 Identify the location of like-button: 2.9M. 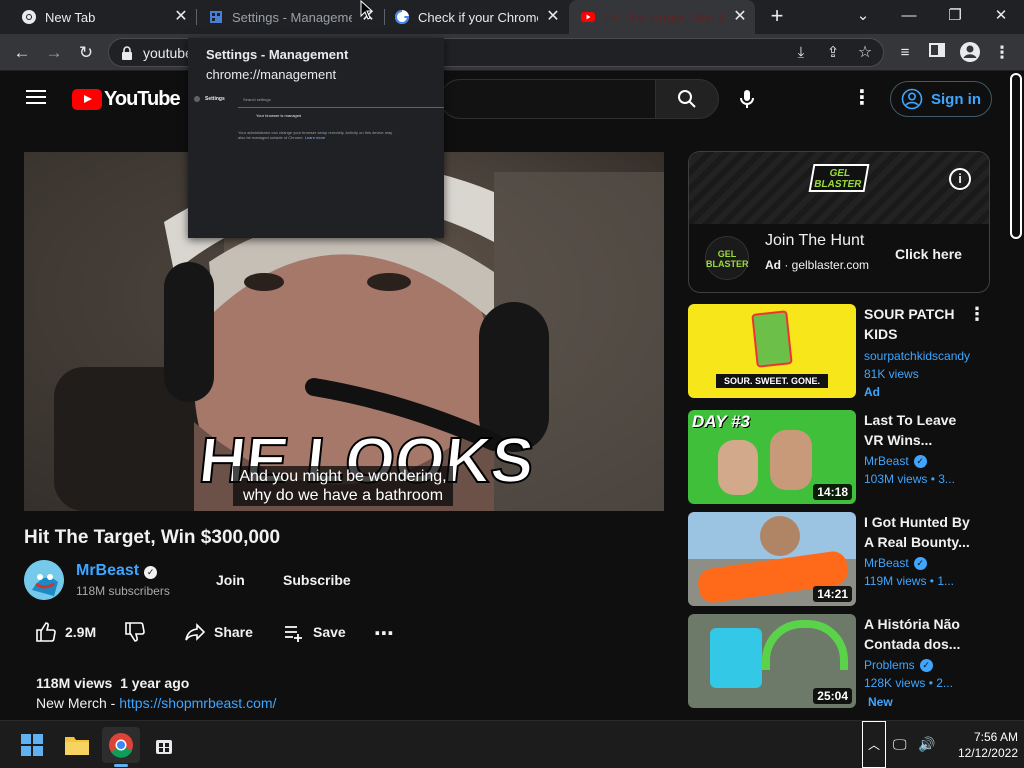
(65, 632).